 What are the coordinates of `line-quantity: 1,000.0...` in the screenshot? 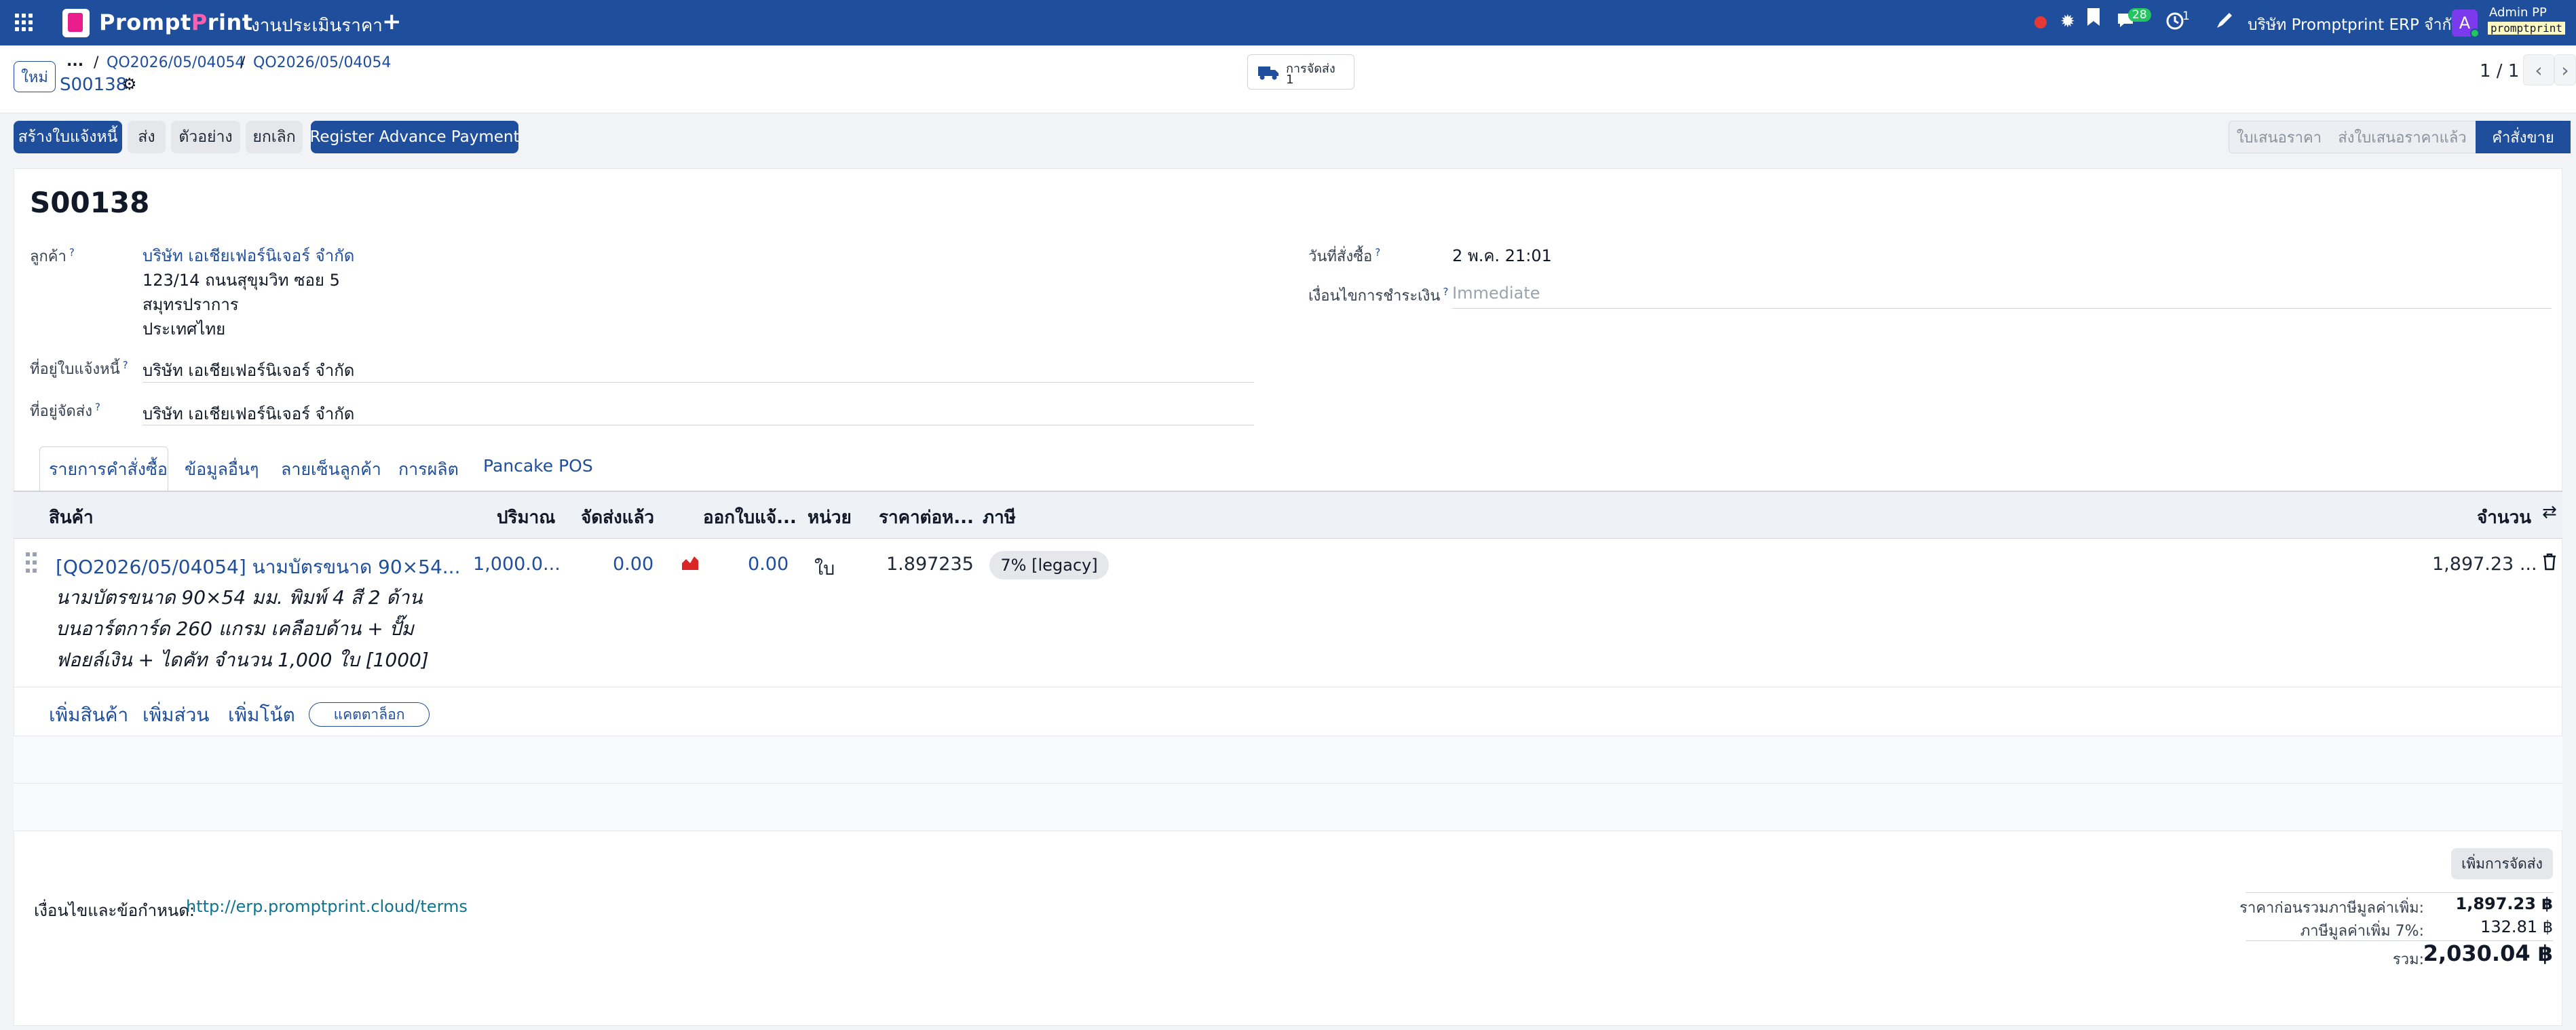 It's located at (517, 564).